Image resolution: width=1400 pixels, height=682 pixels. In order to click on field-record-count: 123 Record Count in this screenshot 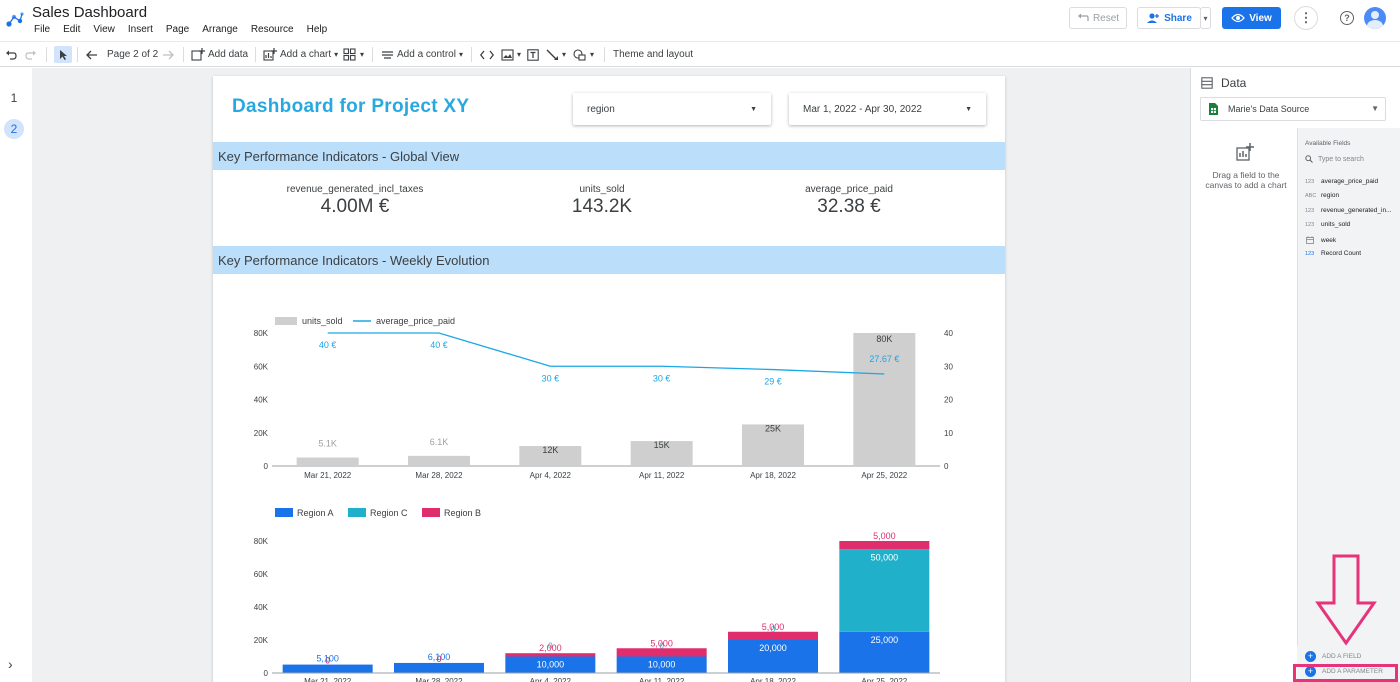, I will do `click(1333, 253)`.